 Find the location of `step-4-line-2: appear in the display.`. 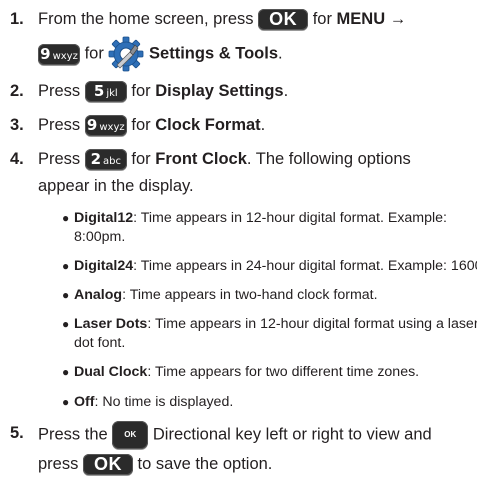

step-4-line-2: appear in the display. is located at coordinates (116, 186).